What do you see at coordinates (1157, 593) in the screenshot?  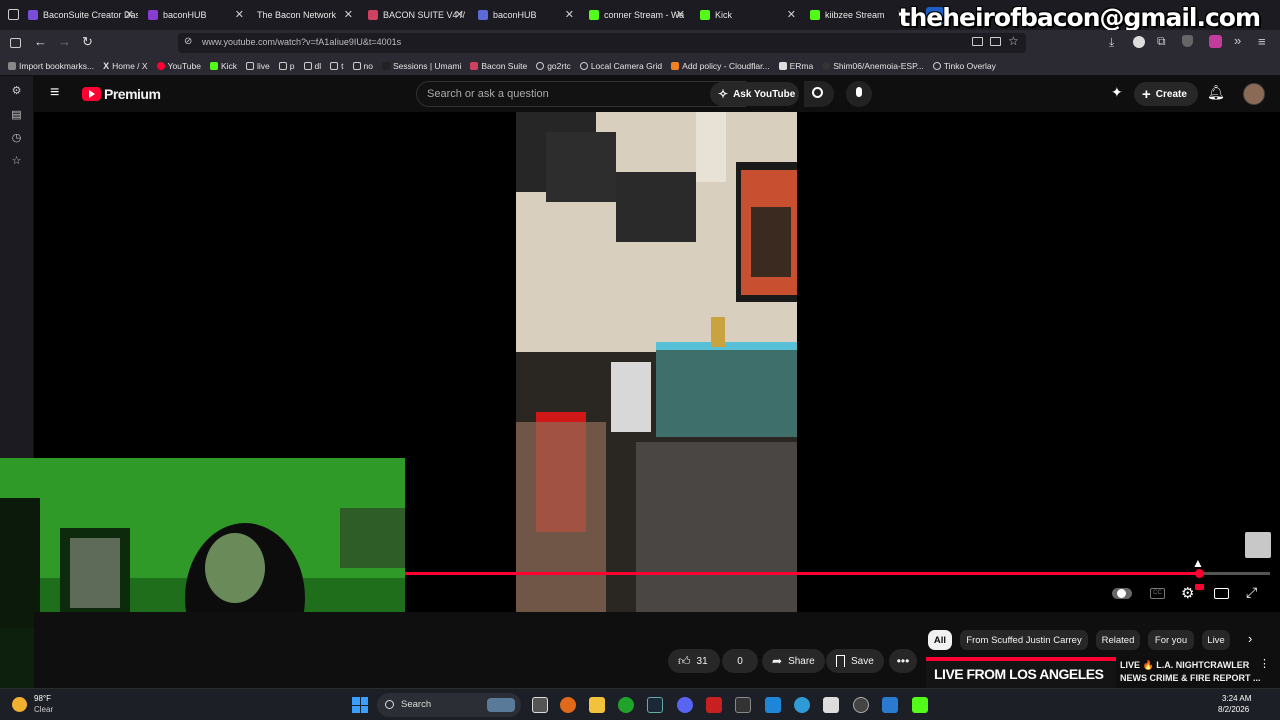 I see `captions-icon: CC` at bounding box center [1157, 593].